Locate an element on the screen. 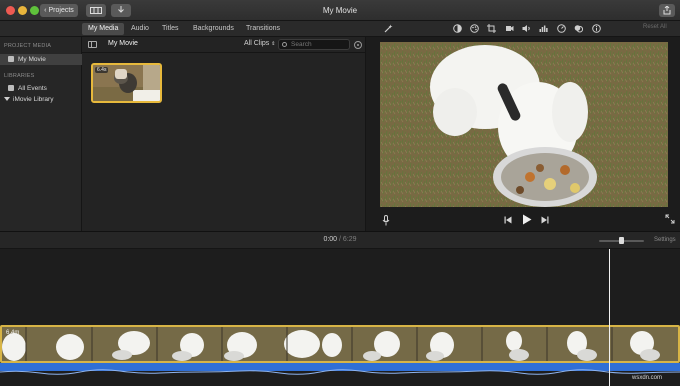 The image size is (680, 386). chevron-updown-icon: ⇕ is located at coordinates (273, 44).